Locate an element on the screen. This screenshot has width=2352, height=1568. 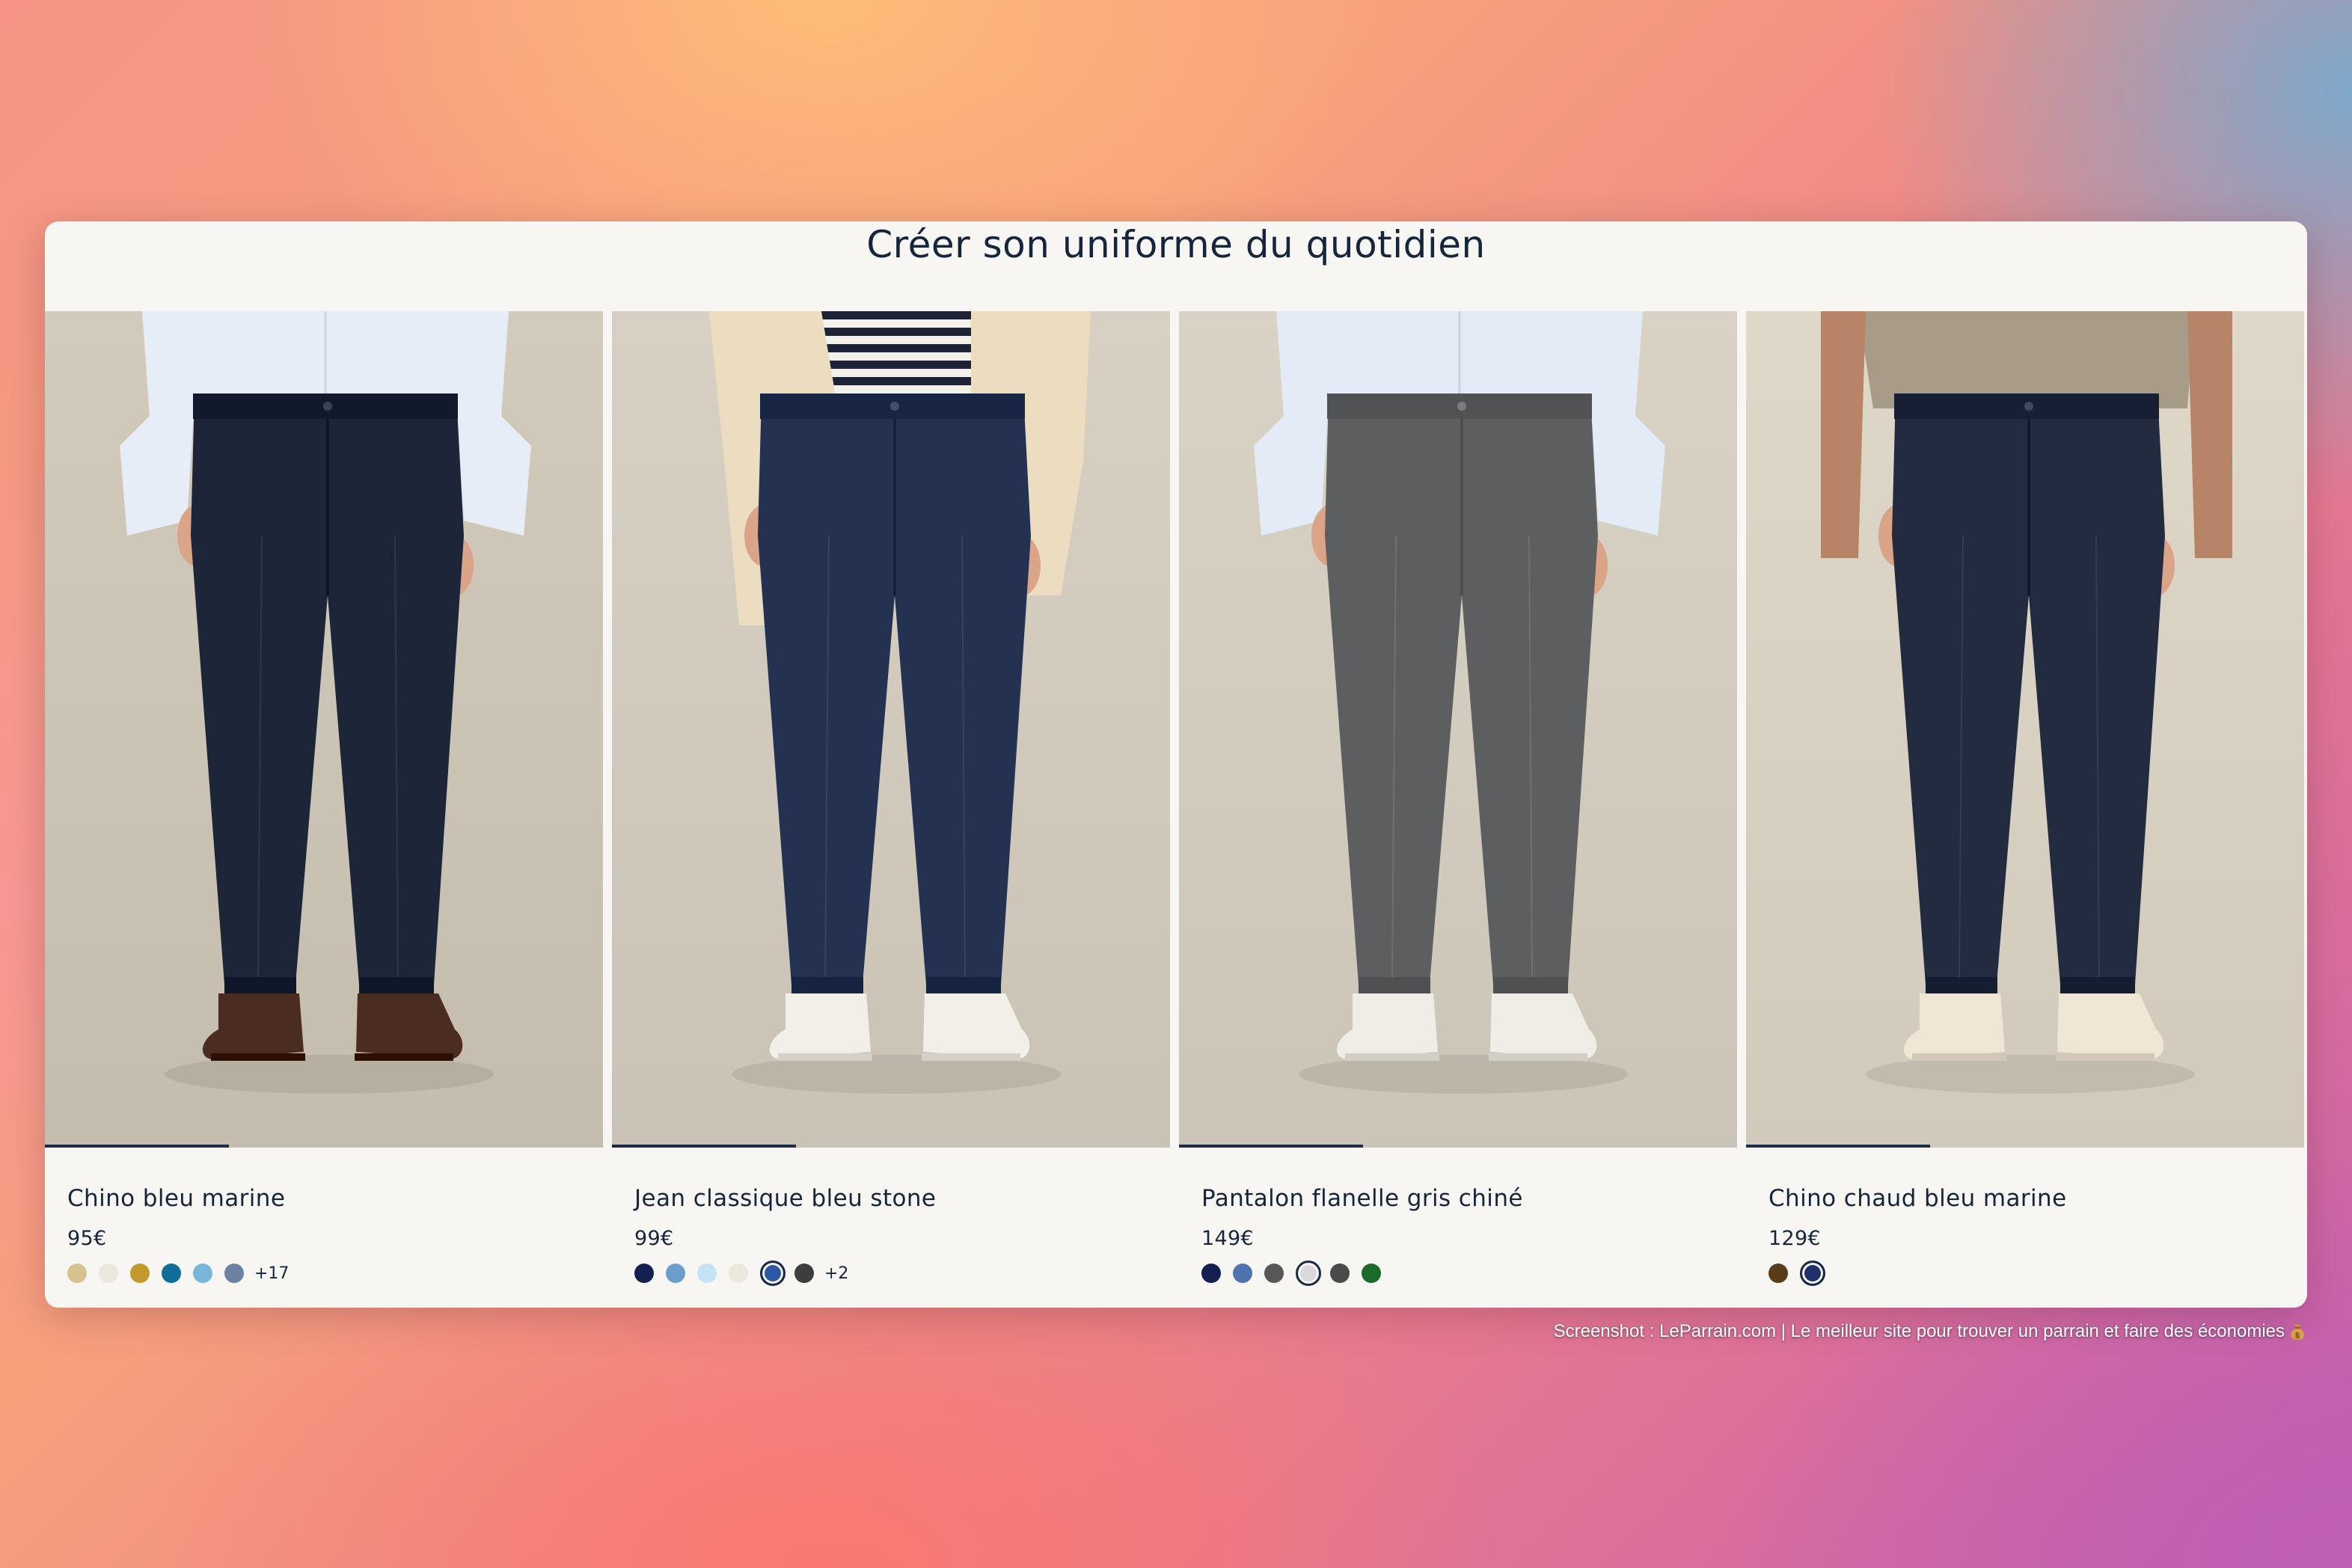
product-price: 99€ is located at coordinates (654, 1238).